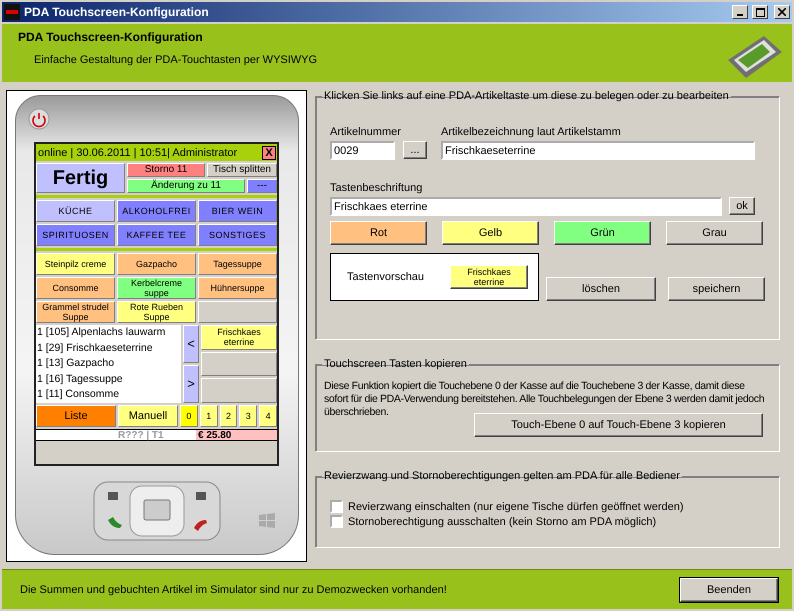 This screenshot has height=611, width=794. I want to click on level-key: 4, so click(268, 416).